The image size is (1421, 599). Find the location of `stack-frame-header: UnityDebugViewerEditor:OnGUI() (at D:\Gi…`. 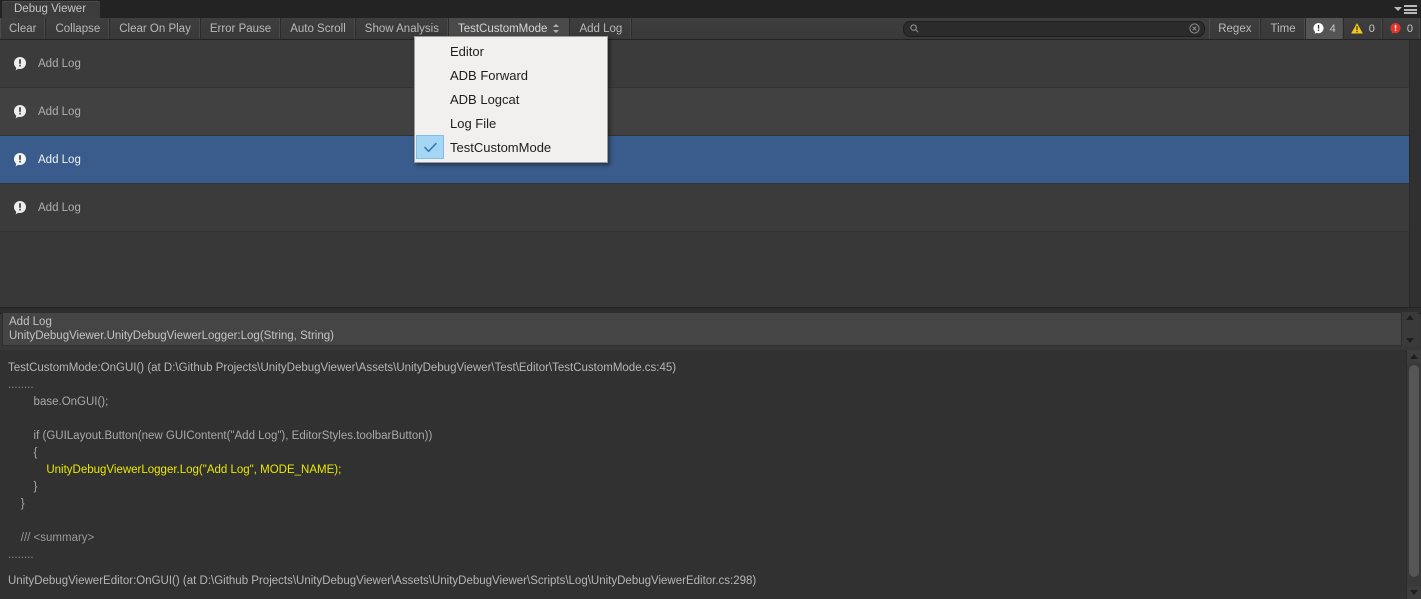

stack-frame-header: UnityDebugViewerEditor:OnGUI() (at D:\Gi… is located at coordinates (703, 581).